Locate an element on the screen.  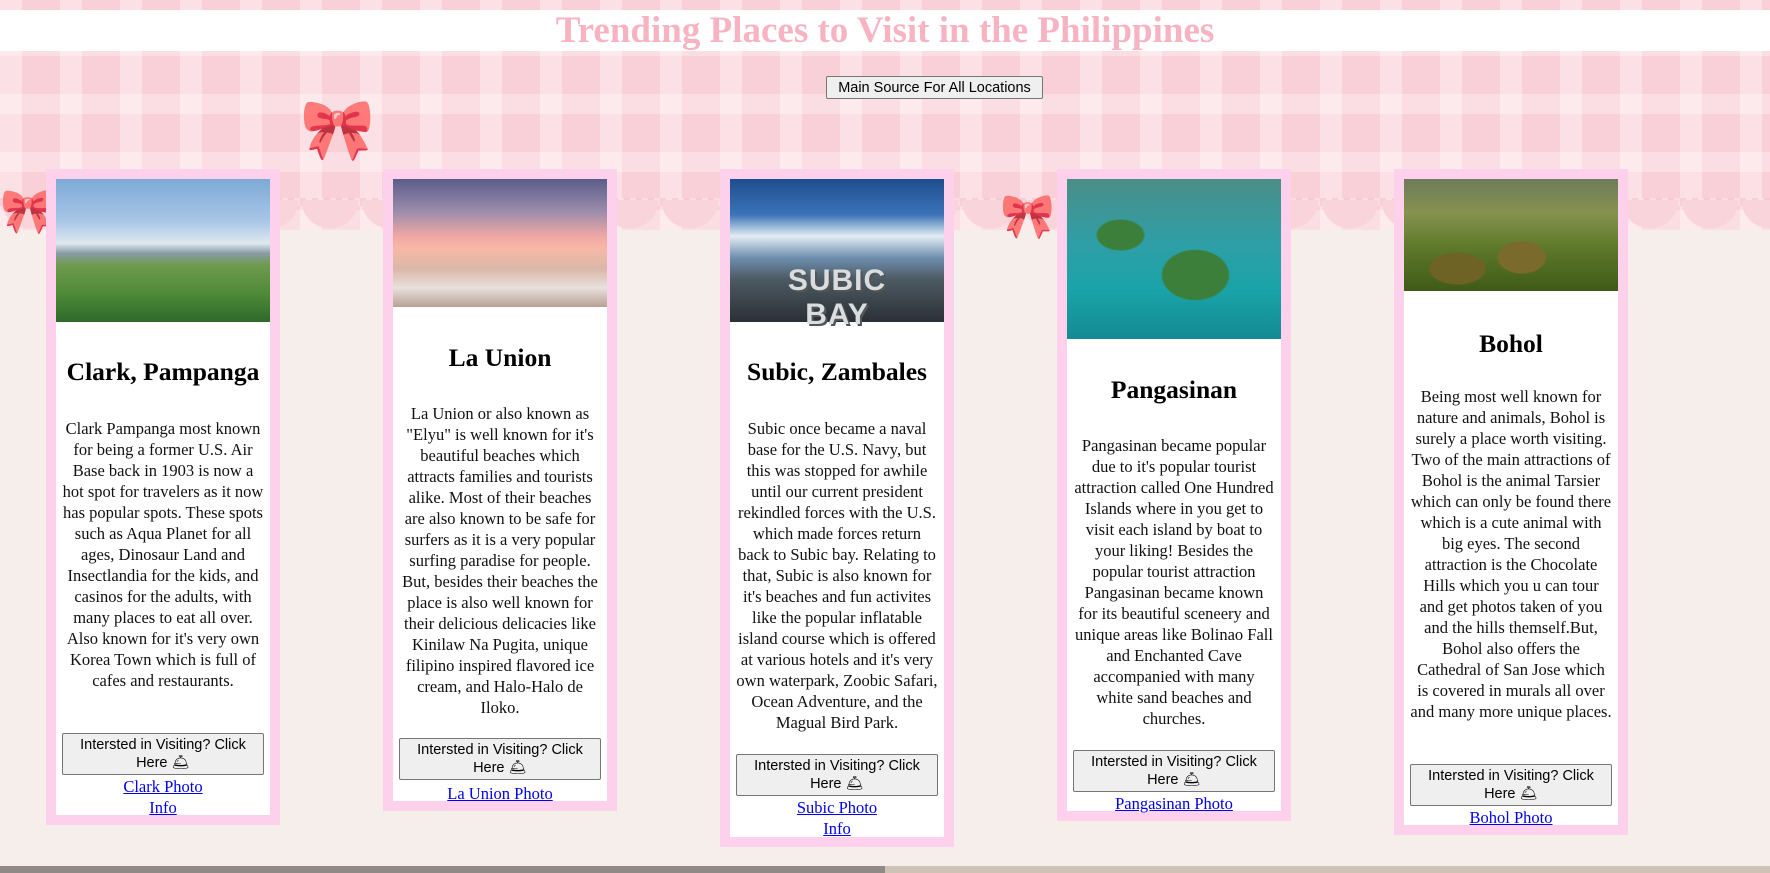
clark-photo is located at coordinates (163, 250).